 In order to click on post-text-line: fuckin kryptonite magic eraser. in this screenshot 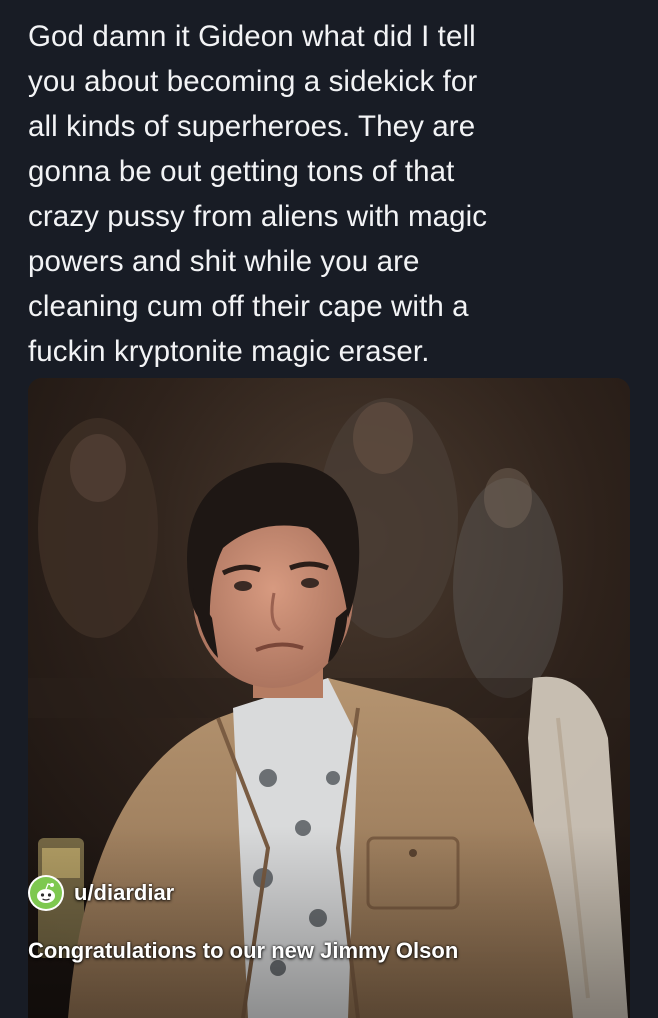, I will do `click(229, 351)`.